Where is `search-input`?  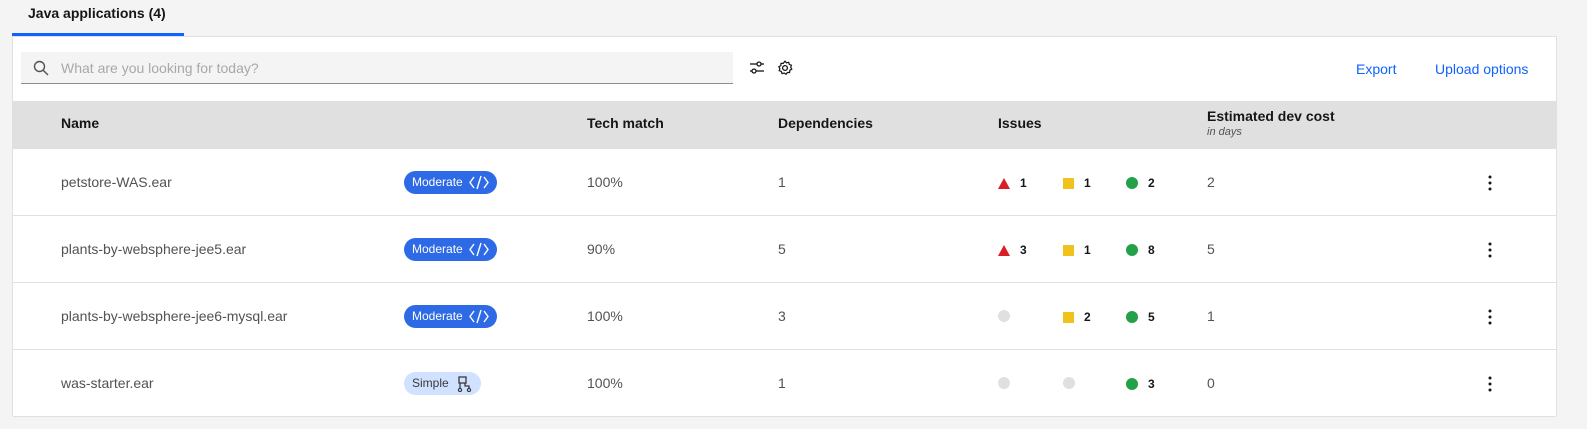 search-input is located at coordinates (391, 68).